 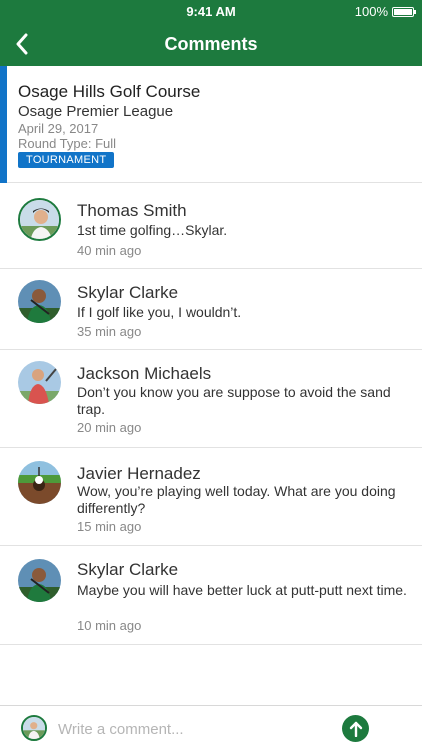 What do you see at coordinates (109, 91) in the screenshot?
I see `event-course: Osage Hills Golf Course` at bounding box center [109, 91].